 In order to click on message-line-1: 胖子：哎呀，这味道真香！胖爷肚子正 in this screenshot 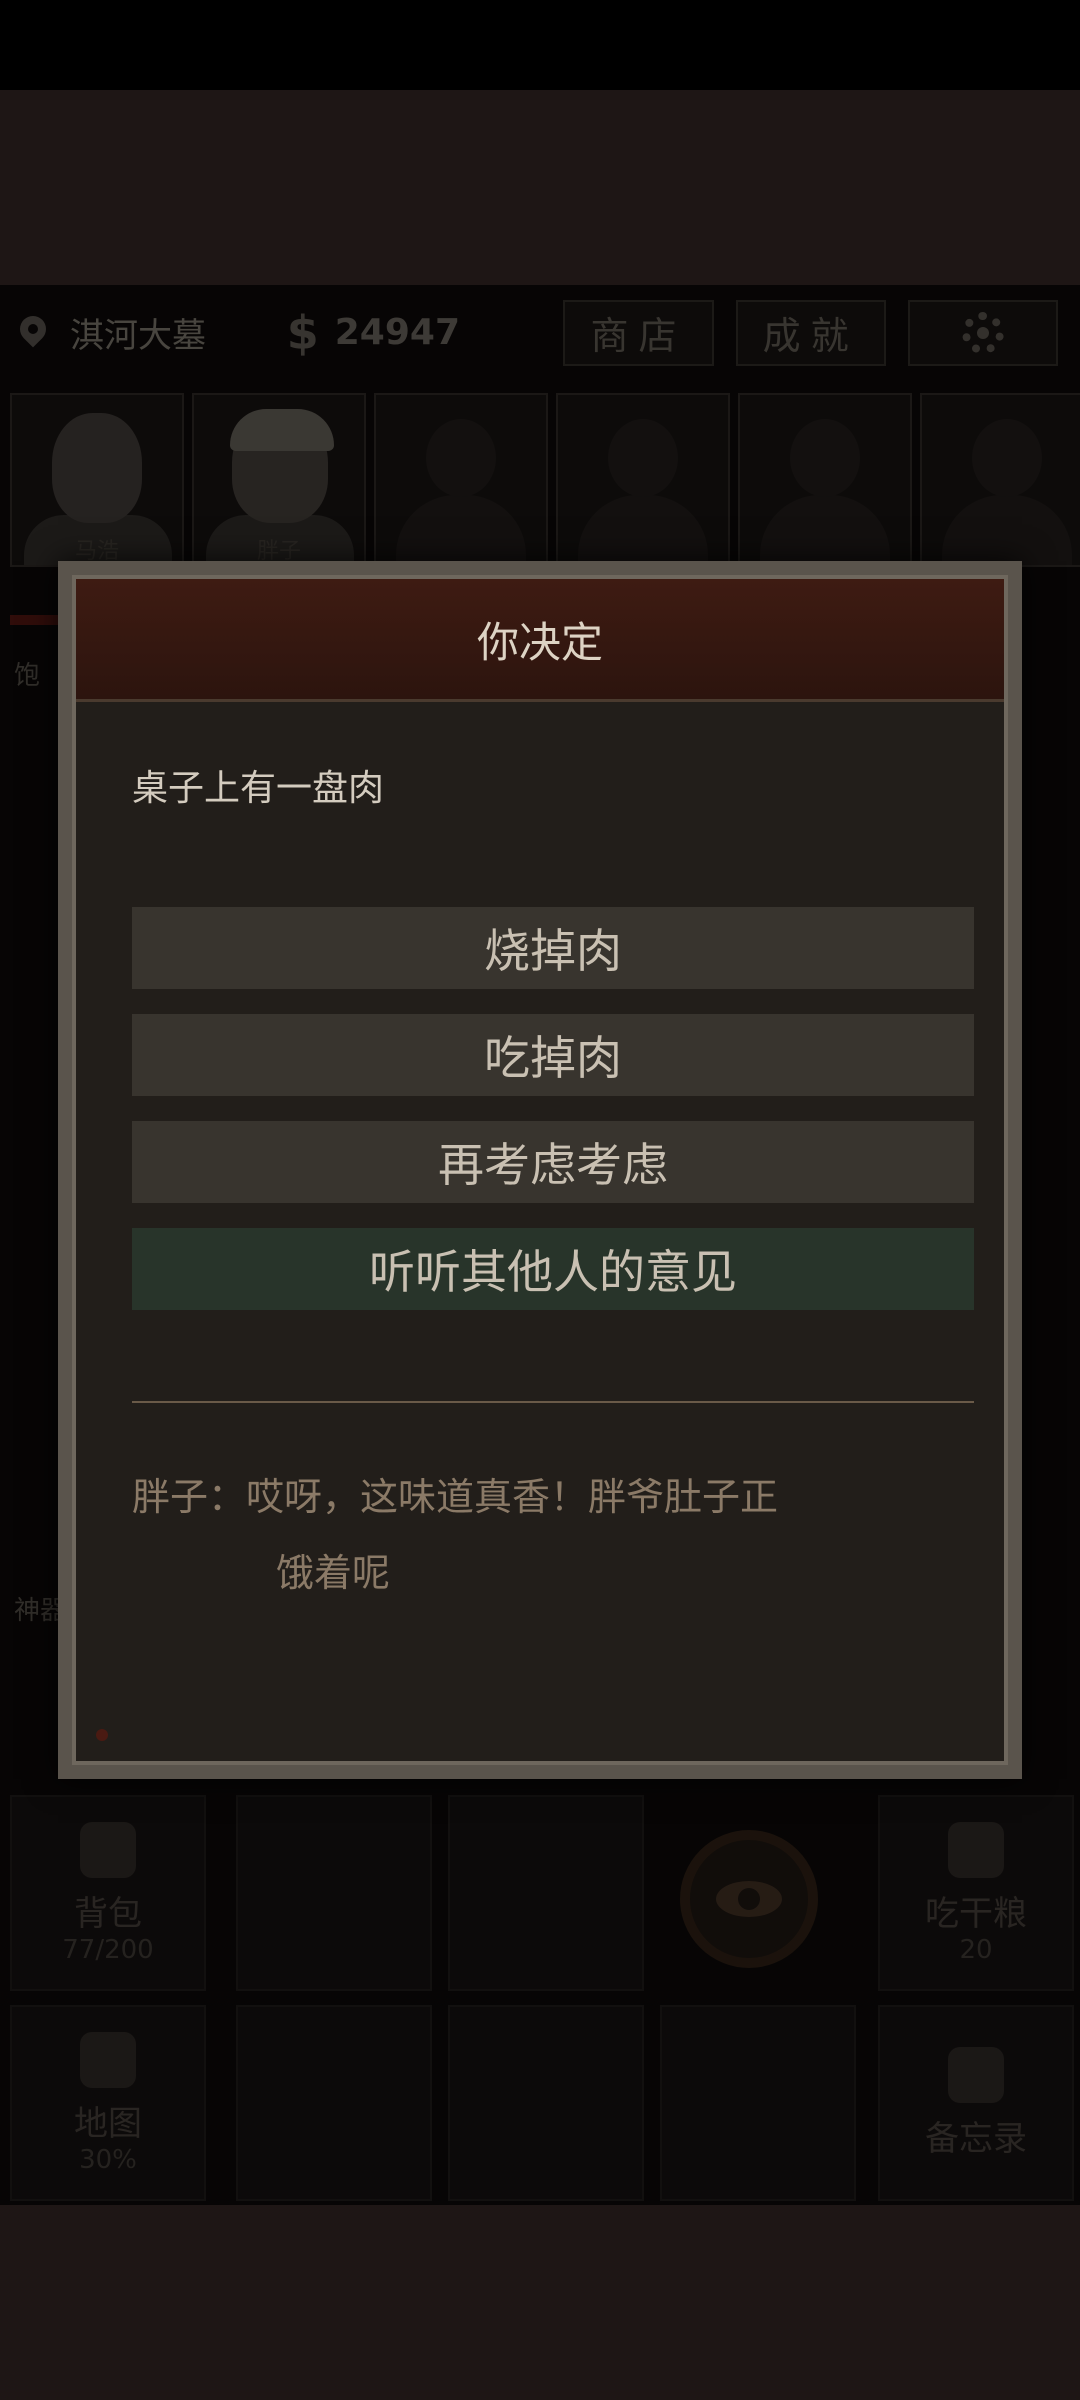, I will do `click(455, 1497)`.